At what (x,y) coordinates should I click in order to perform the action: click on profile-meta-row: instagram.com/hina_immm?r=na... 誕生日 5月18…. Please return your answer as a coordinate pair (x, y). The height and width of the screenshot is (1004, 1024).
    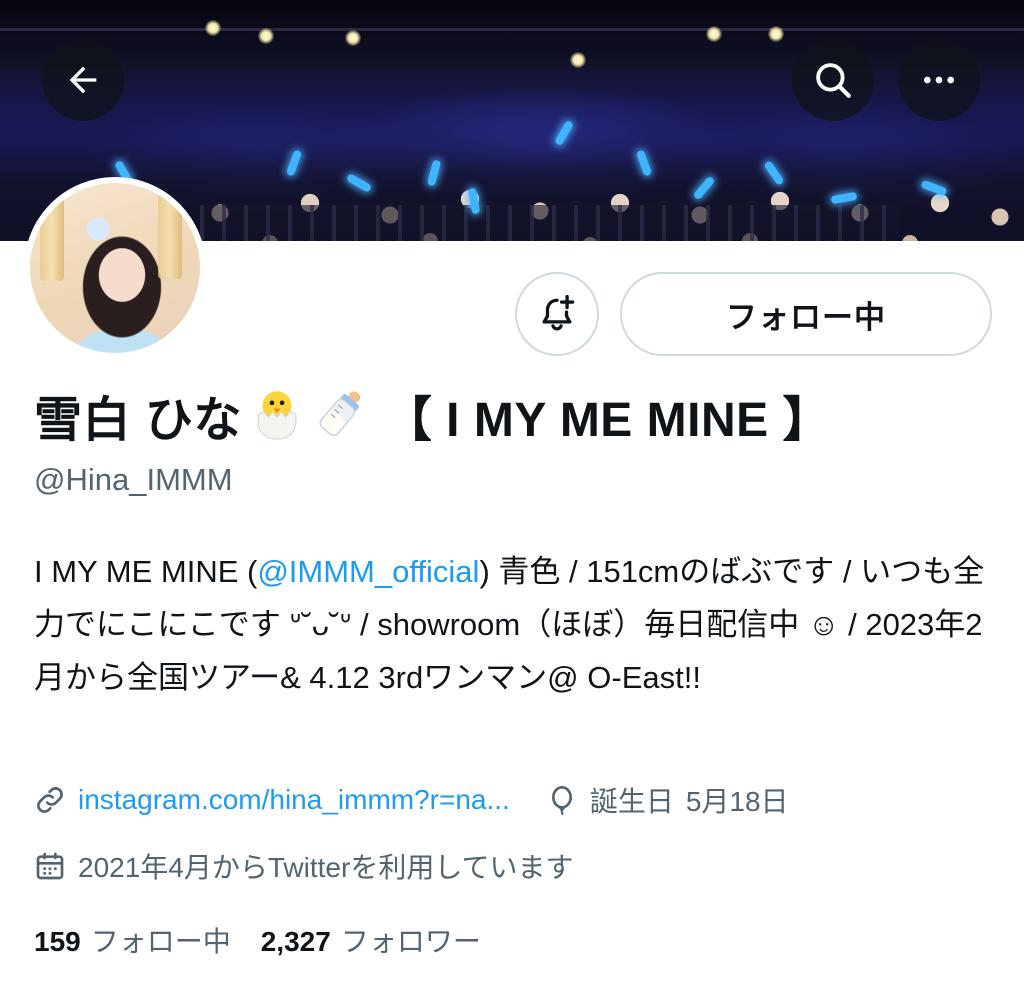
    Looking at the image, I should click on (411, 800).